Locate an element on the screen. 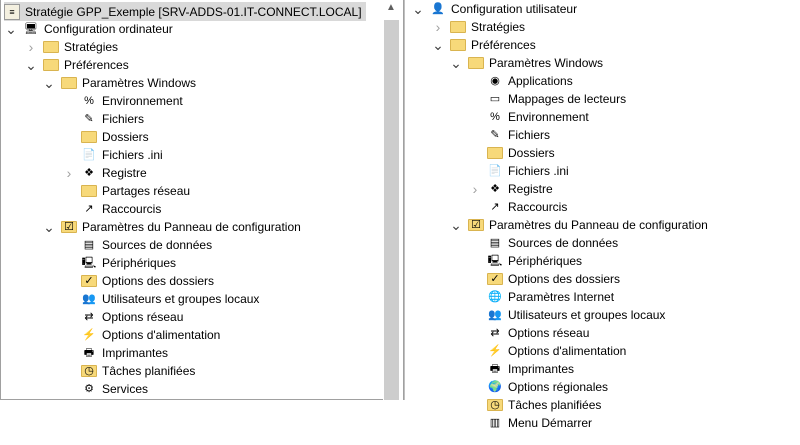  tree-item-label: Imprimantes is located at coordinates (135, 353).